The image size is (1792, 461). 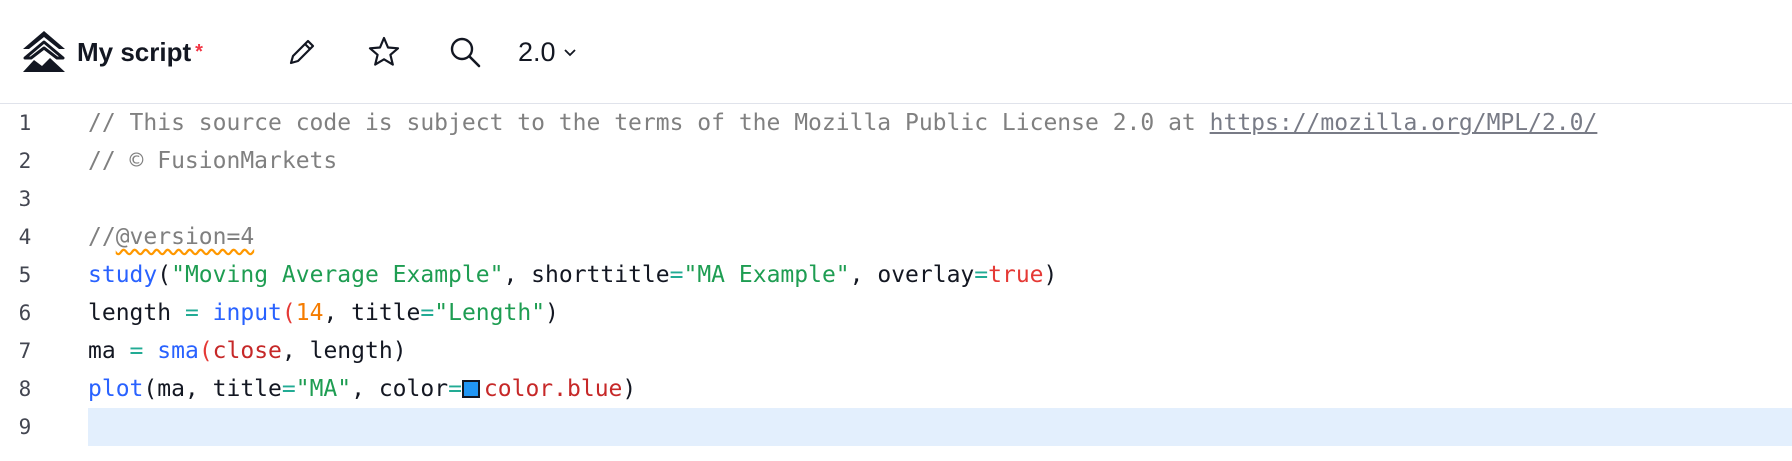 What do you see at coordinates (44, 51) in the screenshot?
I see `pine-logo-icon` at bounding box center [44, 51].